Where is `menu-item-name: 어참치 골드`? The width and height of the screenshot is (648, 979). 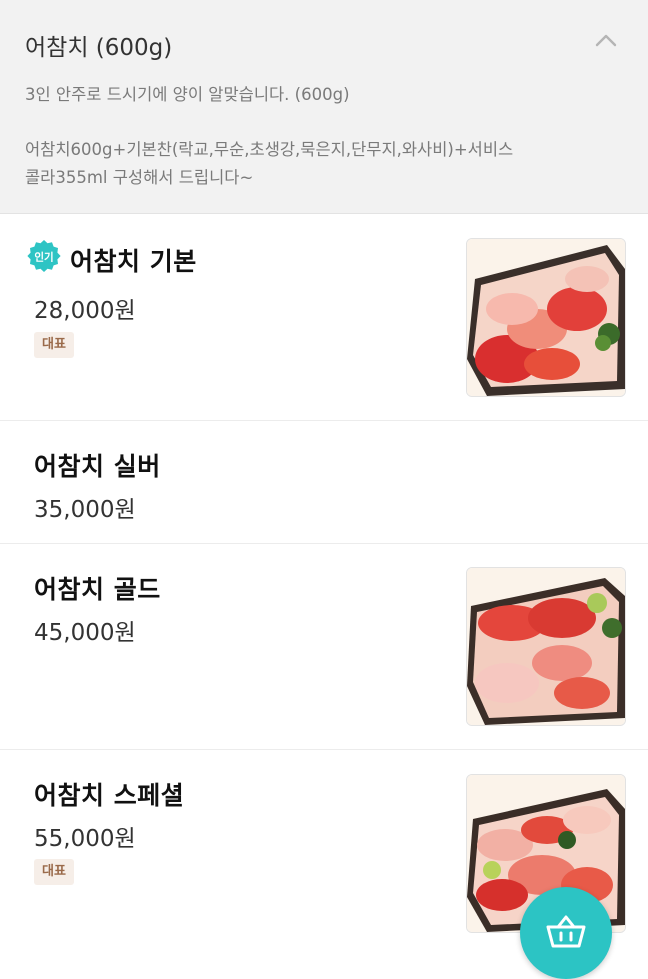 menu-item-name: 어참치 골드 is located at coordinates (97, 589).